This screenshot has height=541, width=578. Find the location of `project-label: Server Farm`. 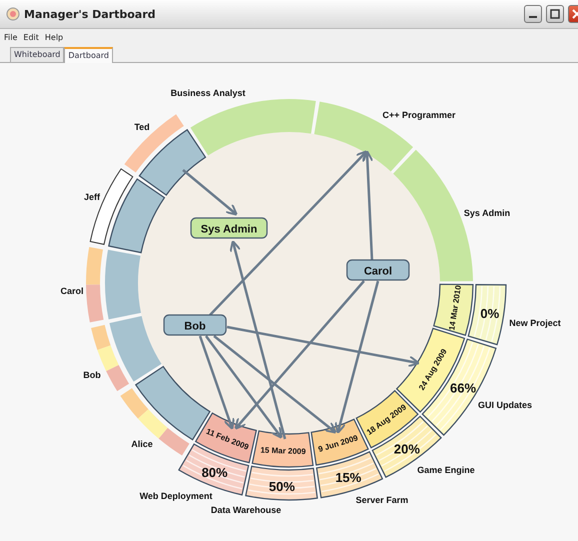

project-label: Server Farm is located at coordinates (382, 500).